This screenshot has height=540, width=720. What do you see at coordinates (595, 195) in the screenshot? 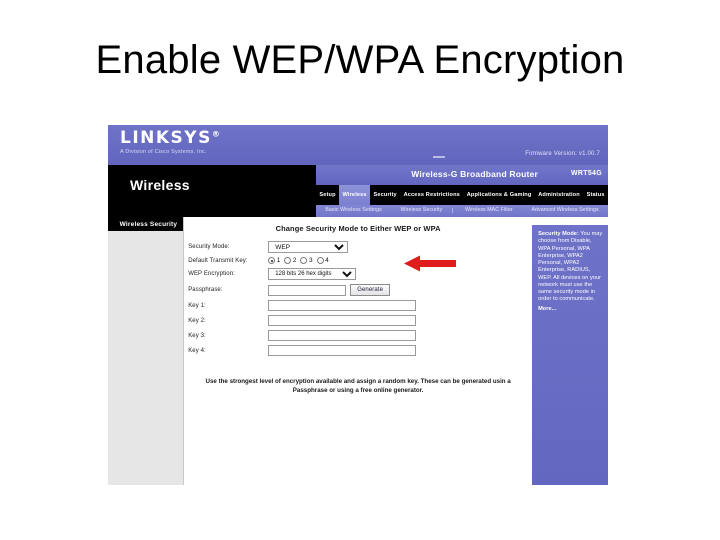
I see `tab-status: Status` at bounding box center [595, 195].